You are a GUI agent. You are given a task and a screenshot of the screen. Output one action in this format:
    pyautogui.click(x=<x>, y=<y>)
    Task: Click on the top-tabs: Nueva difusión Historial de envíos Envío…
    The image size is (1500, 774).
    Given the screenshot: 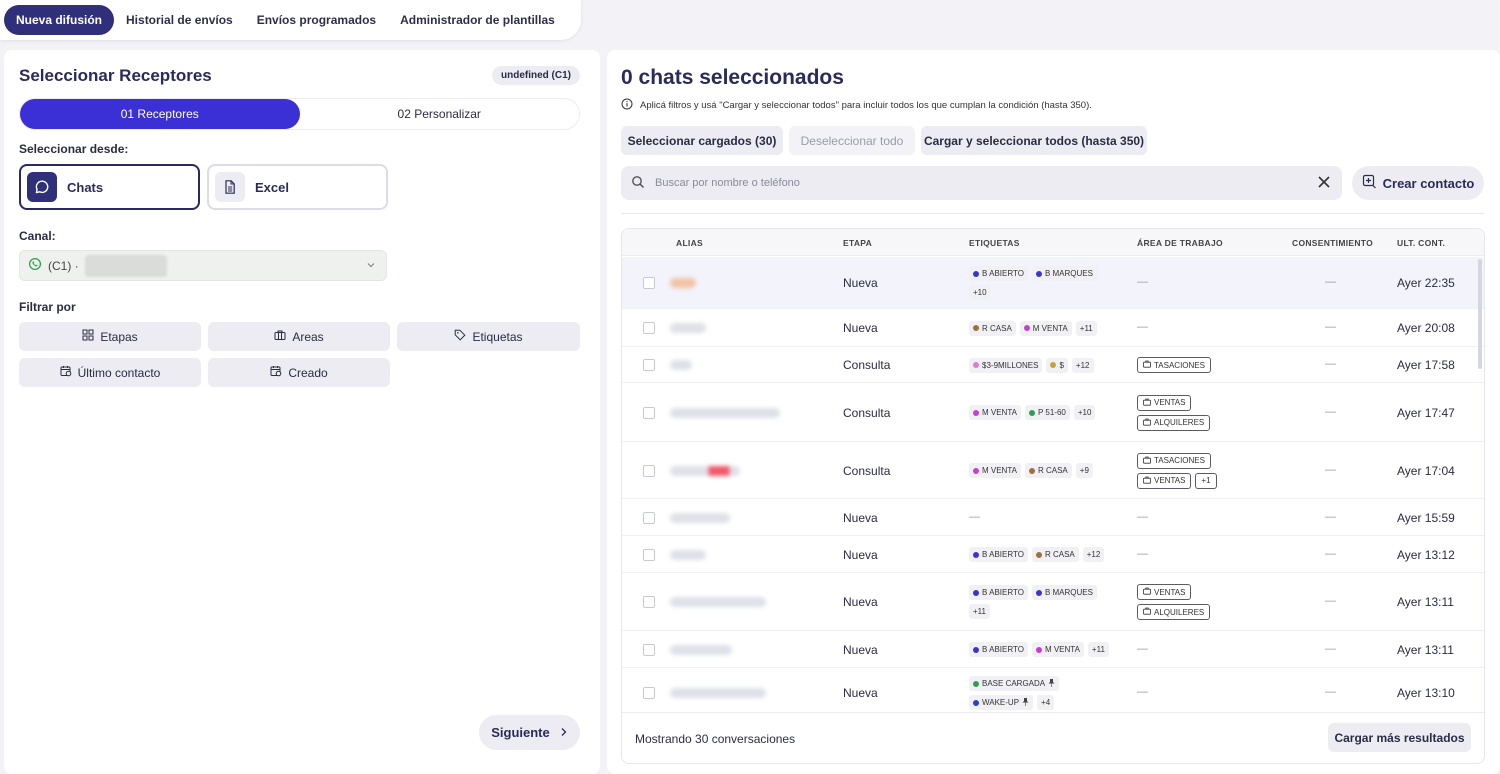 What is the action you would take?
    pyautogui.click(x=290, y=20)
    